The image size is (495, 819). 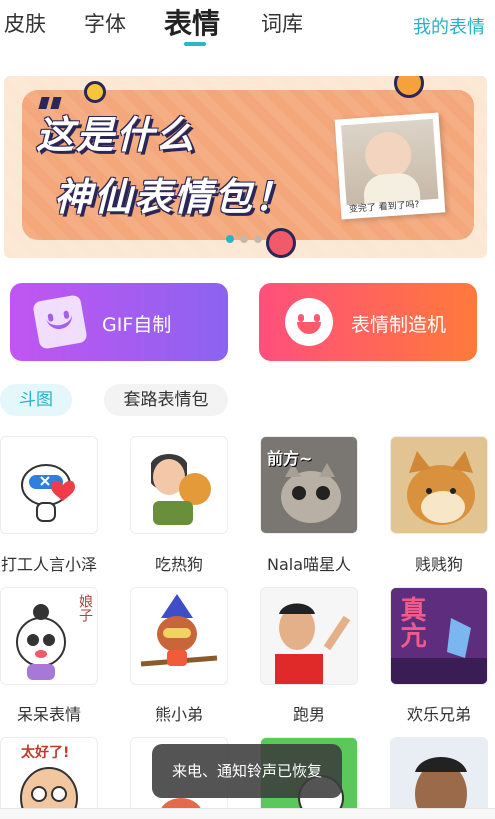 I want to click on baby-photo-card: 变完了 看到了吗?, so click(x=390, y=166).